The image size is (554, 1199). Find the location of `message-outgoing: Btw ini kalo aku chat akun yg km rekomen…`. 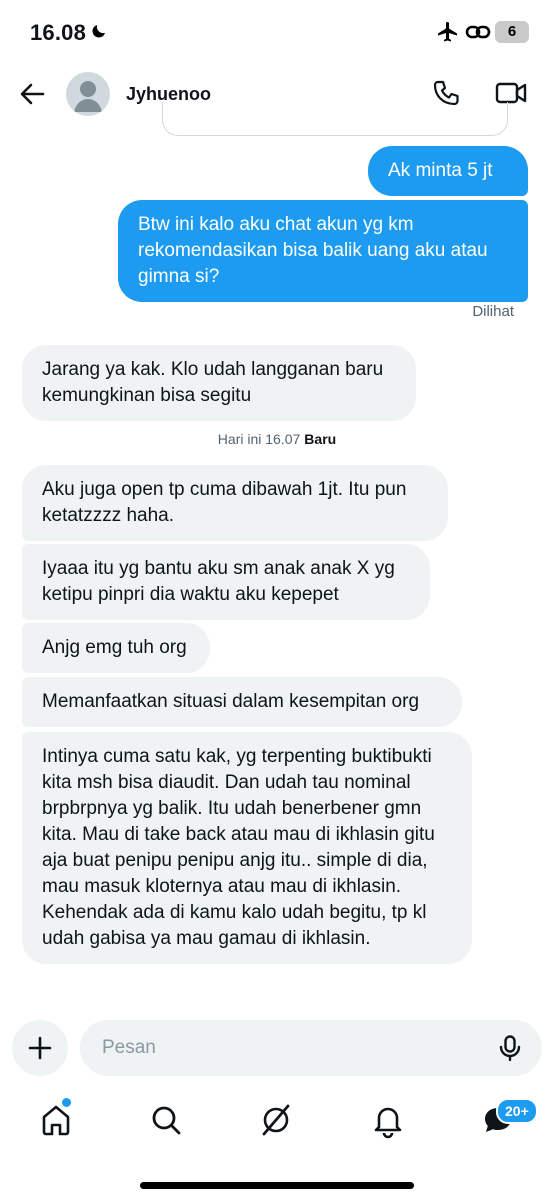

message-outgoing: Btw ini kalo aku chat akun yg km rekomen… is located at coordinates (323, 251).